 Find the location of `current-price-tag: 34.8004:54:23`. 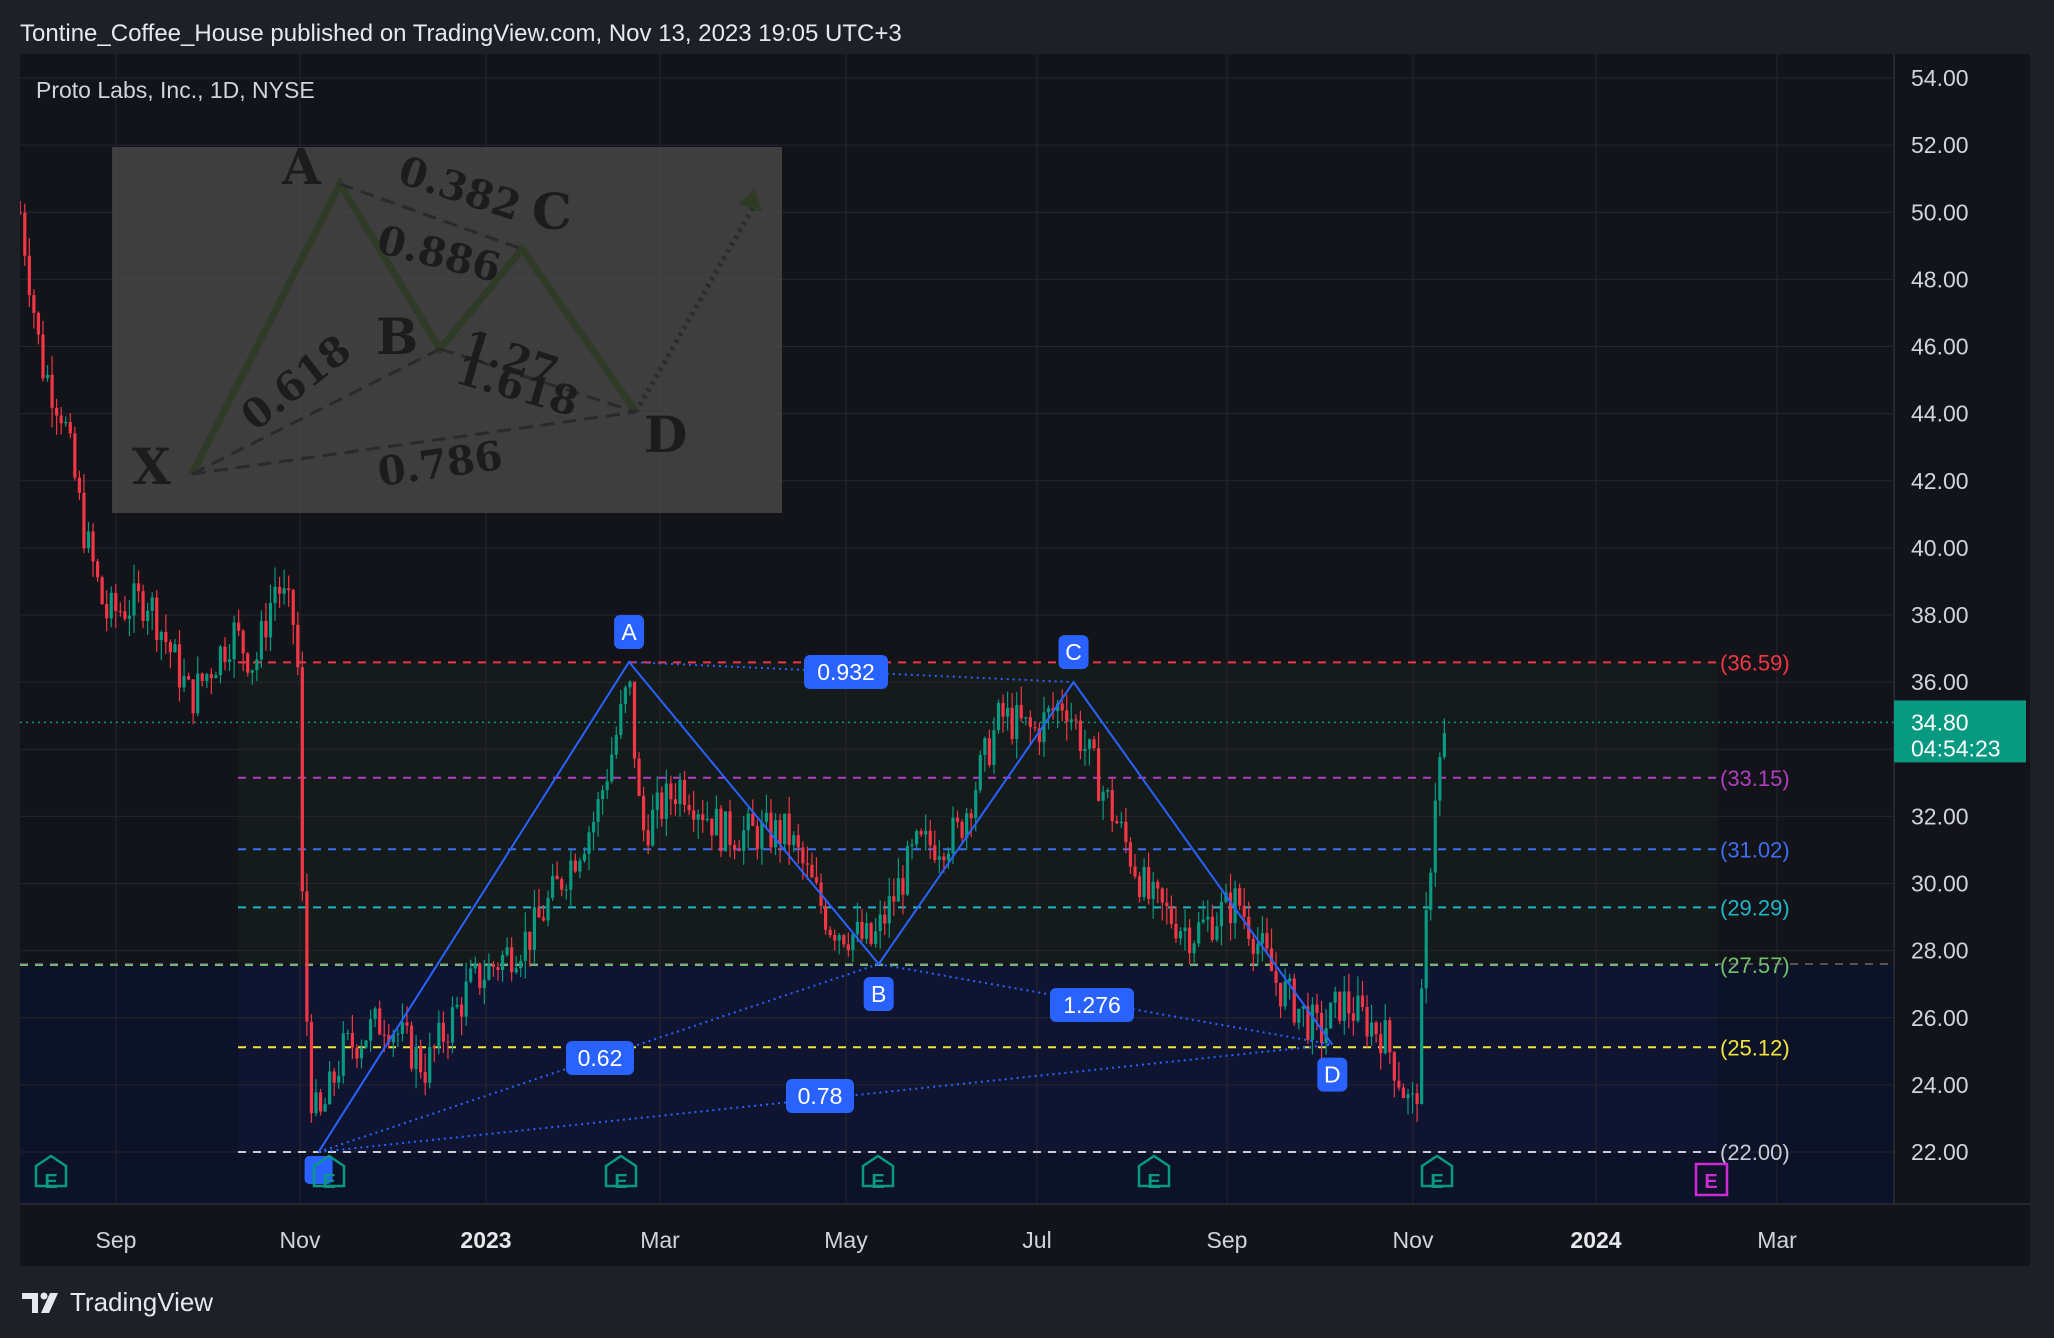

current-price-tag: 34.8004:54:23 is located at coordinates (1960, 731).